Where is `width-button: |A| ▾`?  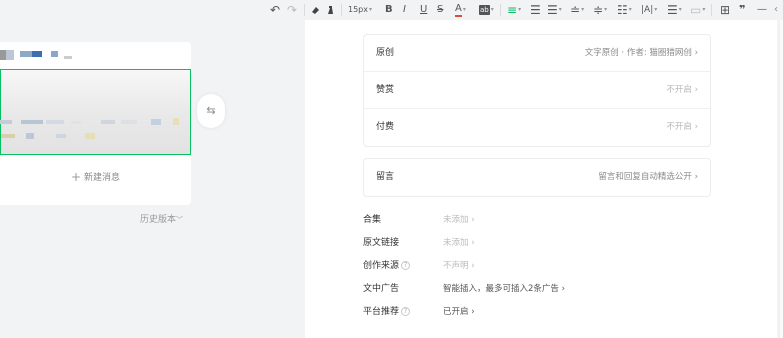 width-button: |A| ▾ is located at coordinates (649, 10).